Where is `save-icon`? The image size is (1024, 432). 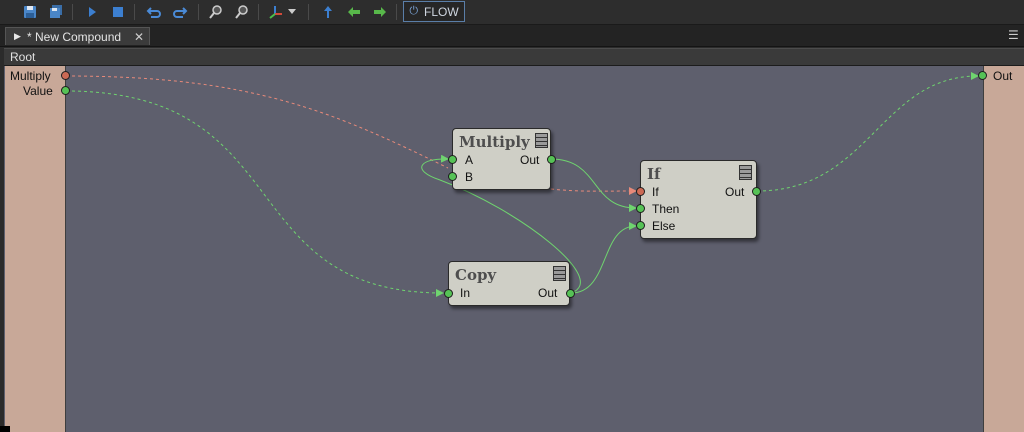
save-icon is located at coordinates (30, 12).